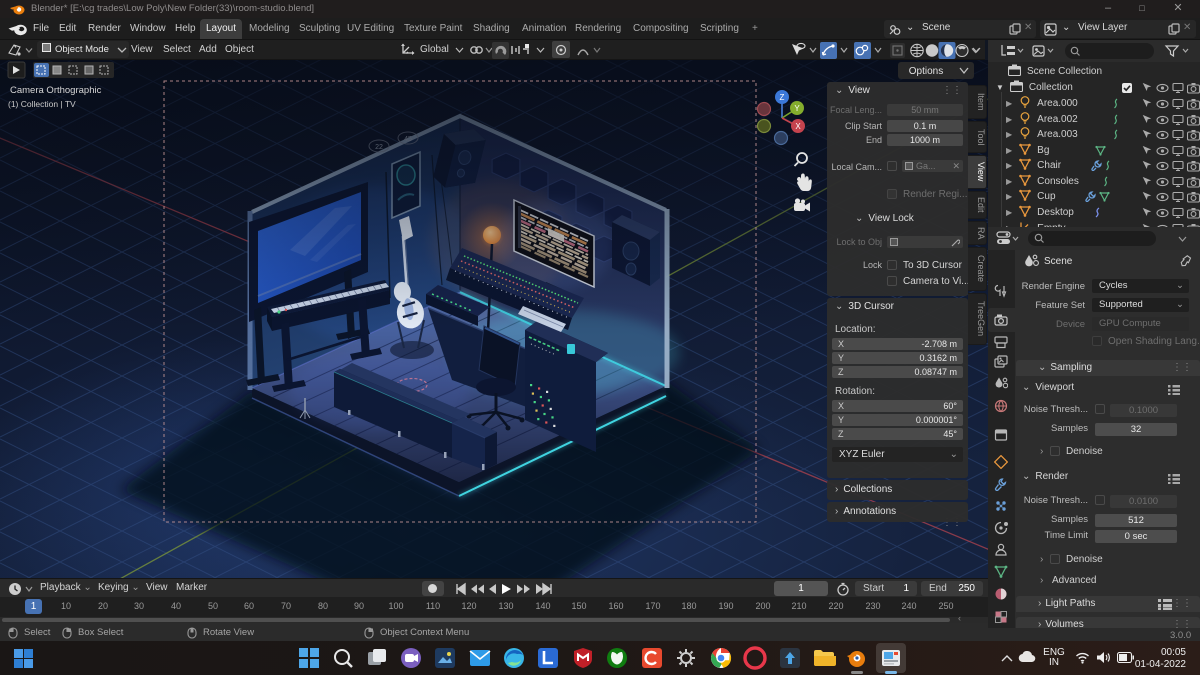 Image resolution: width=1200 pixels, height=675 pixels. I want to click on svg-text: Options, so click(926, 71).